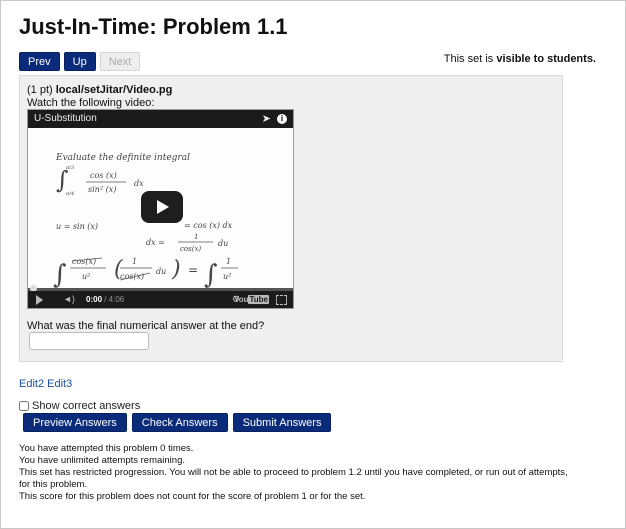 This screenshot has height=529, width=626. What do you see at coordinates (161, 271) in the screenshot?
I see `wb-final-du: du` at bounding box center [161, 271].